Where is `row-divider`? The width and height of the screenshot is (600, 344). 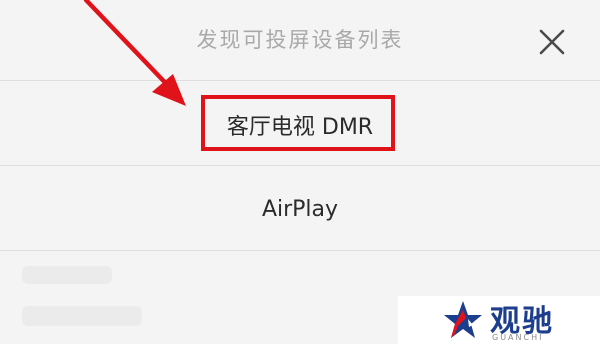
row-divider is located at coordinates (300, 250).